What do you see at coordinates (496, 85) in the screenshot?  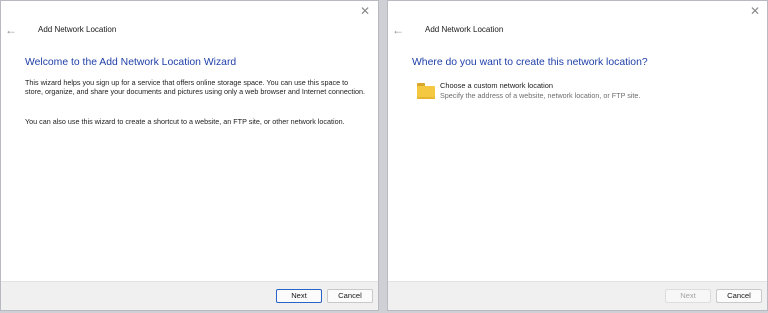 I see `option-title: Choose a custom network location` at bounding box center [496, 85].